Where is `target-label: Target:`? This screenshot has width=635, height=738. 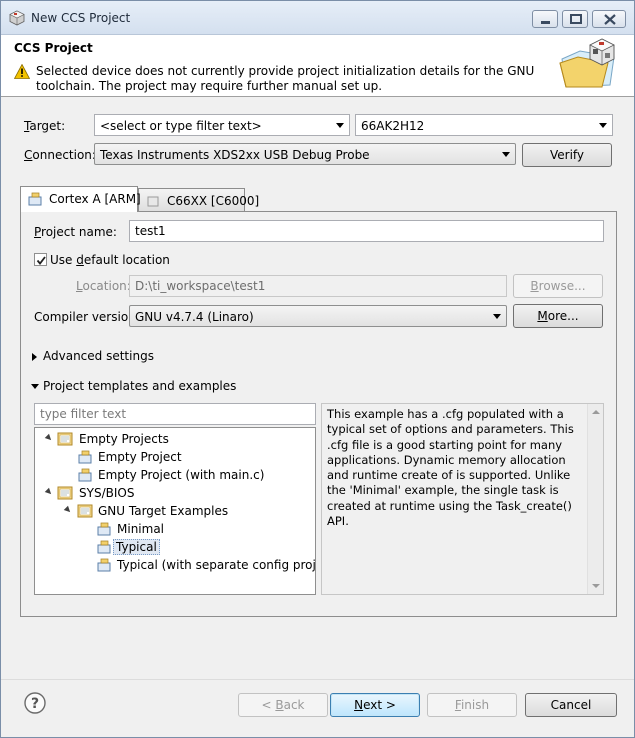 target-label: Target: is located at coordinates (45, 126).